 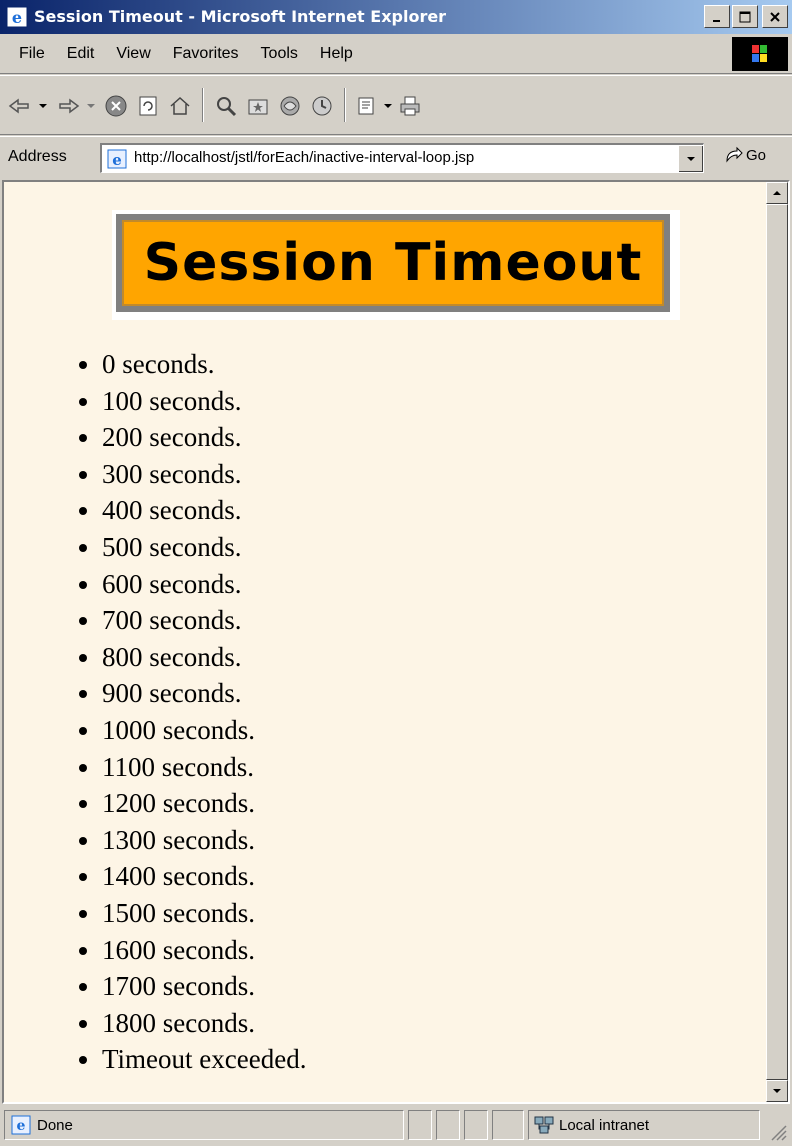 I want to click on favorites-button, so click(x=258, y=106).